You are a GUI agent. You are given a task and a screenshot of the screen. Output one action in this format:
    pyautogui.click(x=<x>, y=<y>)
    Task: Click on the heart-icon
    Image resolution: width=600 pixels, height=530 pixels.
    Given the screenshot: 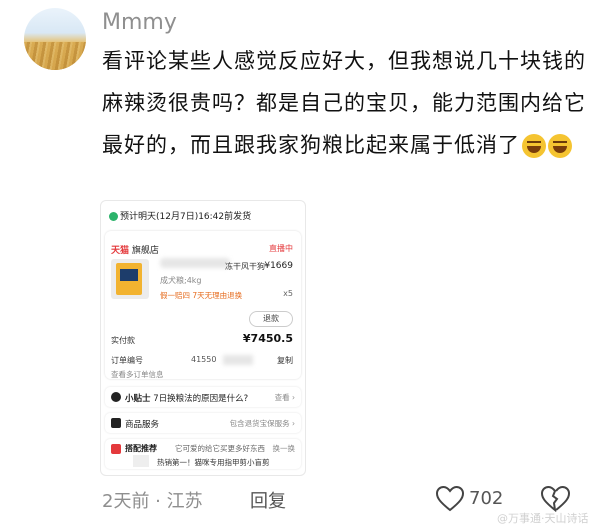 What is the action you would take?
    pyautogui.click(x=450, y=499)
    